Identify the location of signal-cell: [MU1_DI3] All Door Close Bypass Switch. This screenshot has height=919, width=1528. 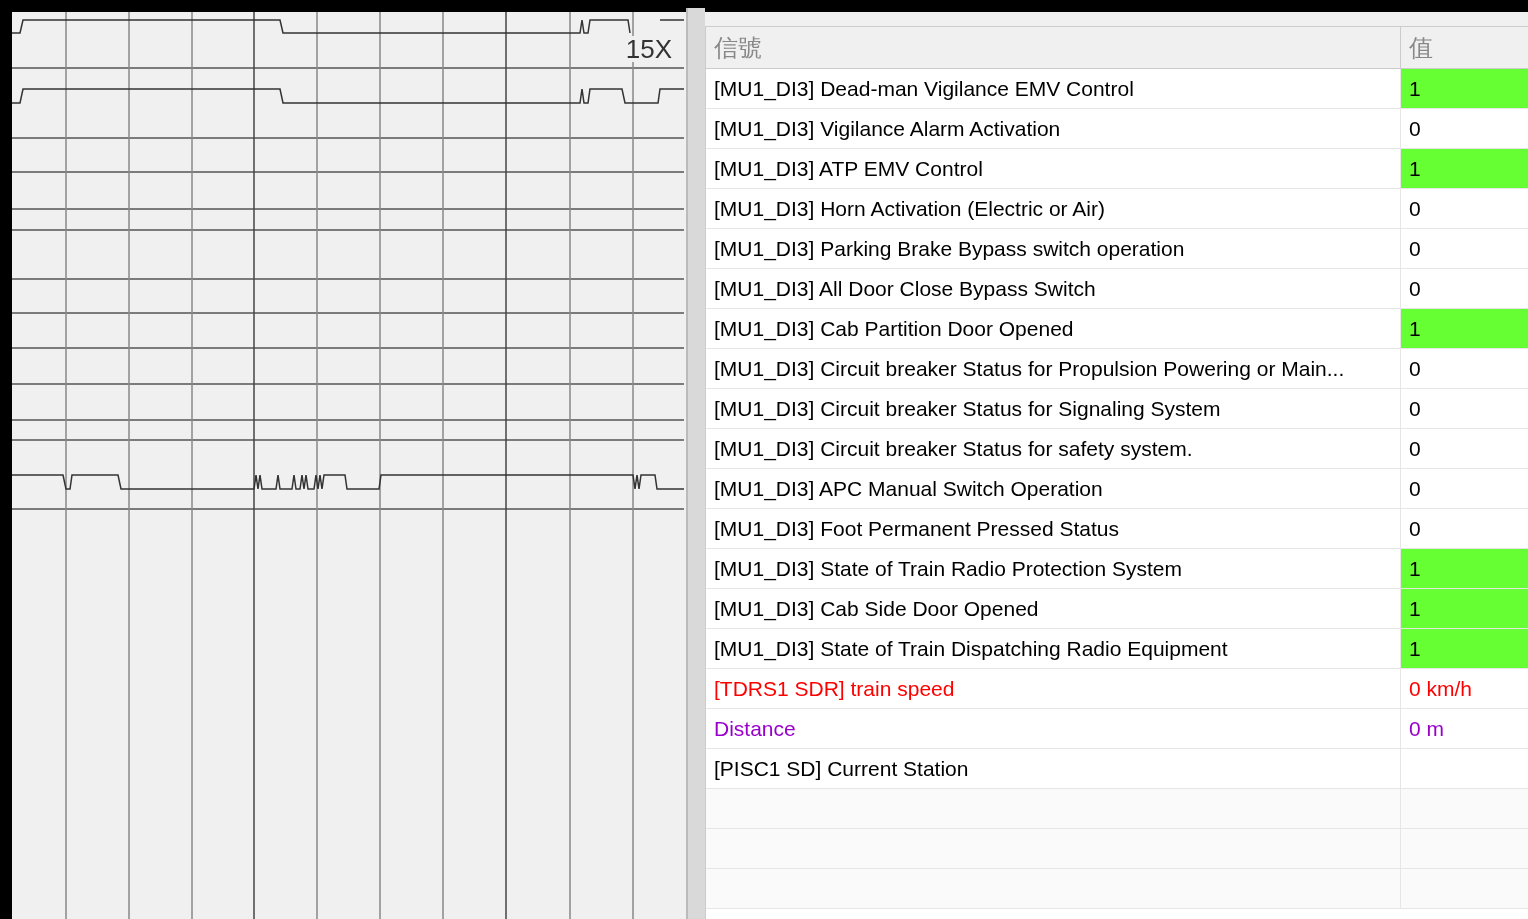
(1053, 288).